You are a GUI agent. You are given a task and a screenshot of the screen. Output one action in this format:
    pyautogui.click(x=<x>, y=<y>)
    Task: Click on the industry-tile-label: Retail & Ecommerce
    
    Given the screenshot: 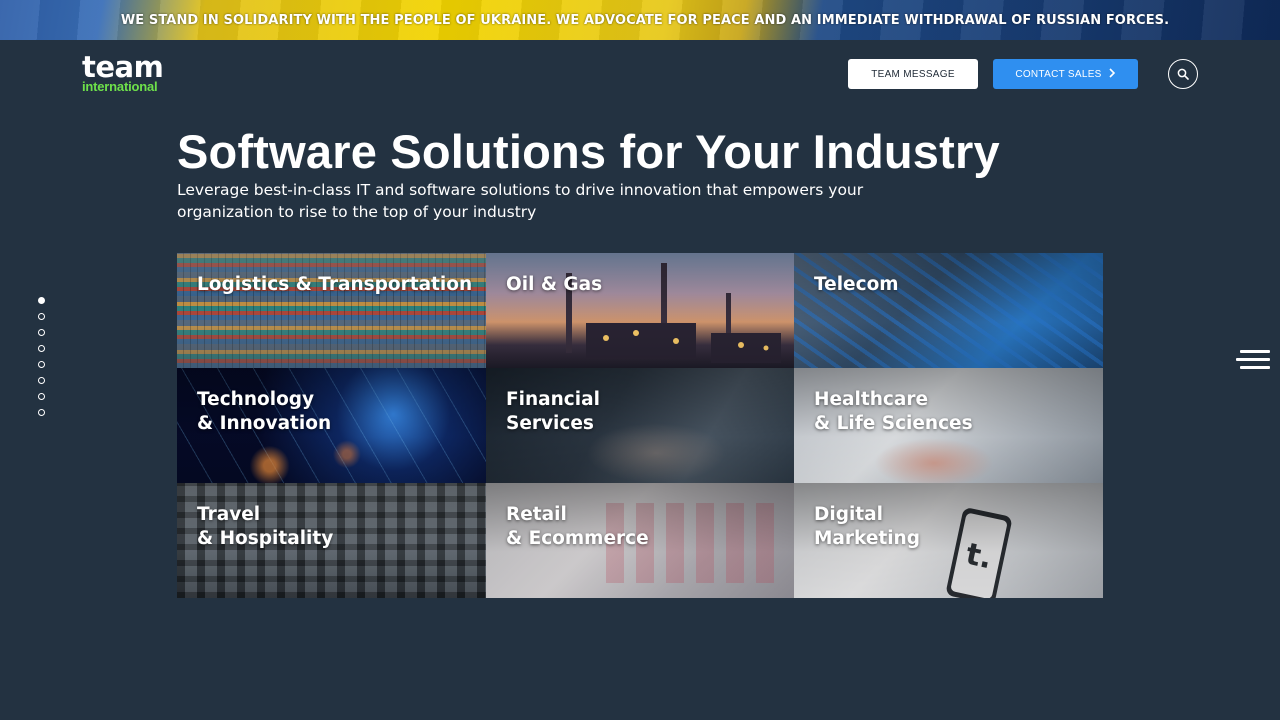 What is the action you would take?
    pyautogui.click(x=577, y=526)
    